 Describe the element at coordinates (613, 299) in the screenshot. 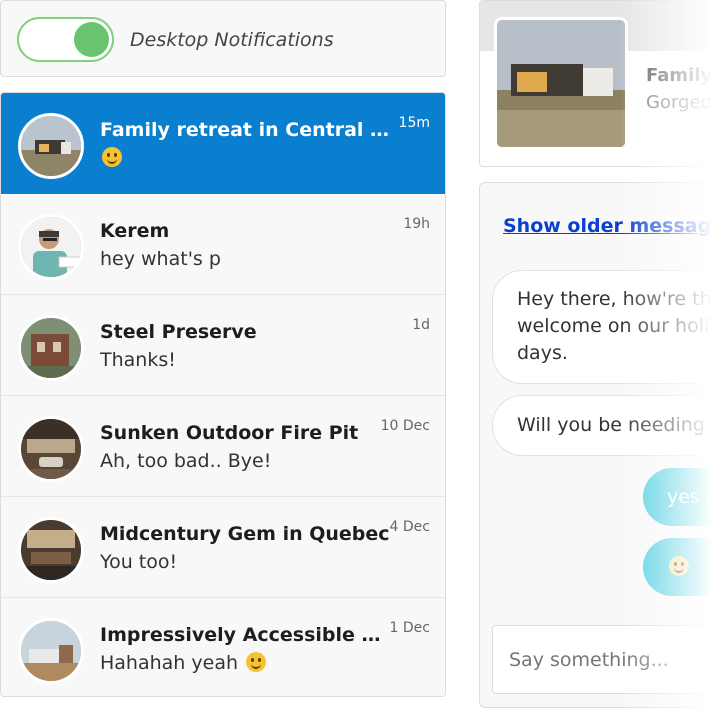

I see `message-line: Hey there, how're th` at that location.